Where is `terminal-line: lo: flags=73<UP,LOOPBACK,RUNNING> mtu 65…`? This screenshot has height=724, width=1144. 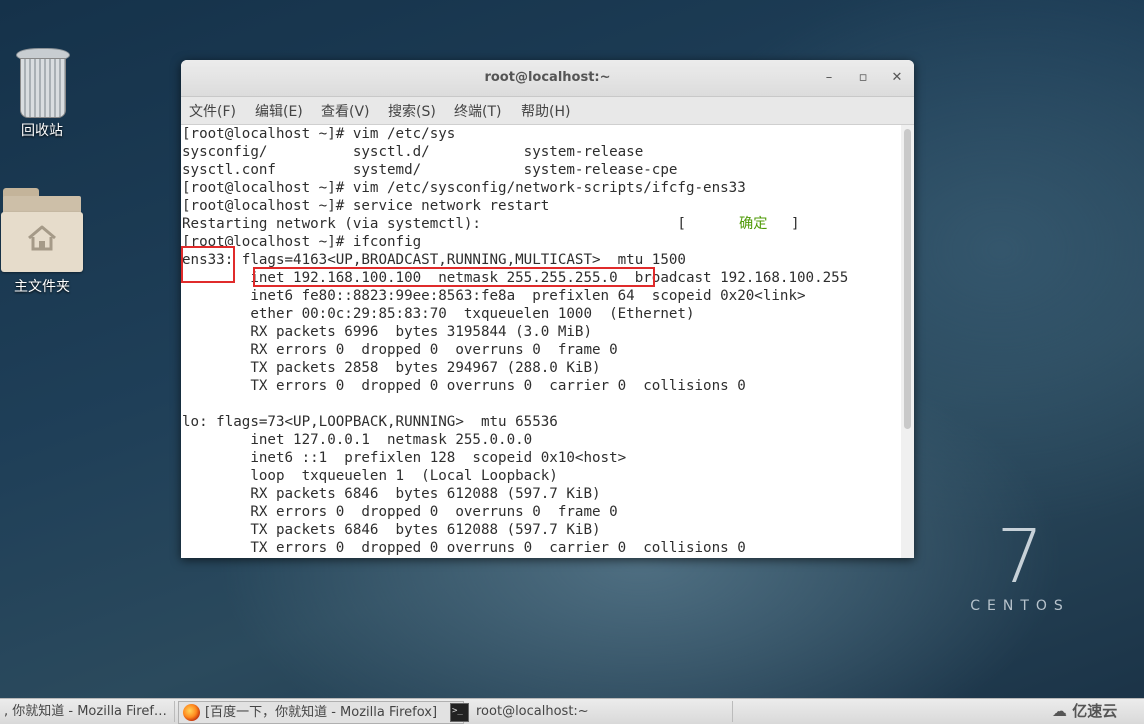 terminal-line: lo: flags=73<UP,LOOPBACK,RUNNING> mtu 65… is located at coordinates (370, 422).